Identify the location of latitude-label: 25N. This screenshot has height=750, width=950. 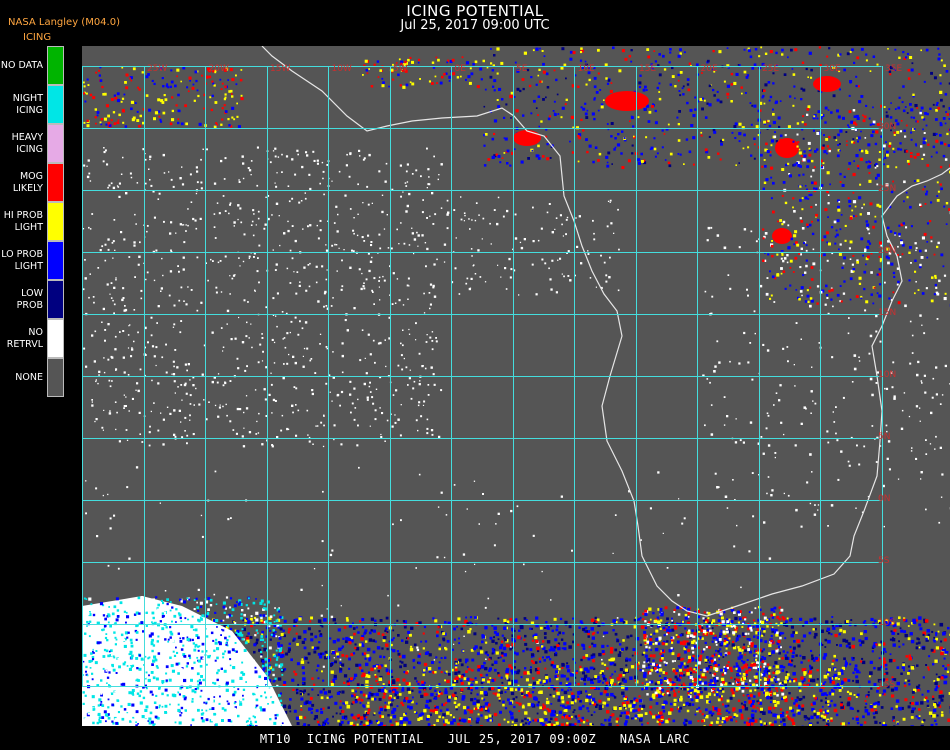
(887, 189).